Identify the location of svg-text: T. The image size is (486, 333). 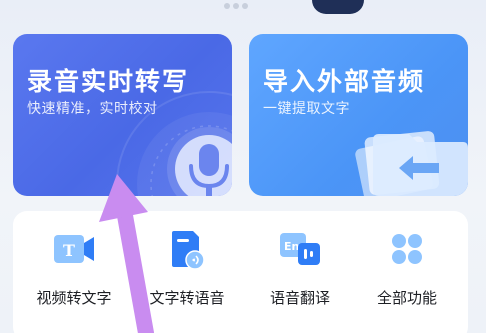
(69, 250).